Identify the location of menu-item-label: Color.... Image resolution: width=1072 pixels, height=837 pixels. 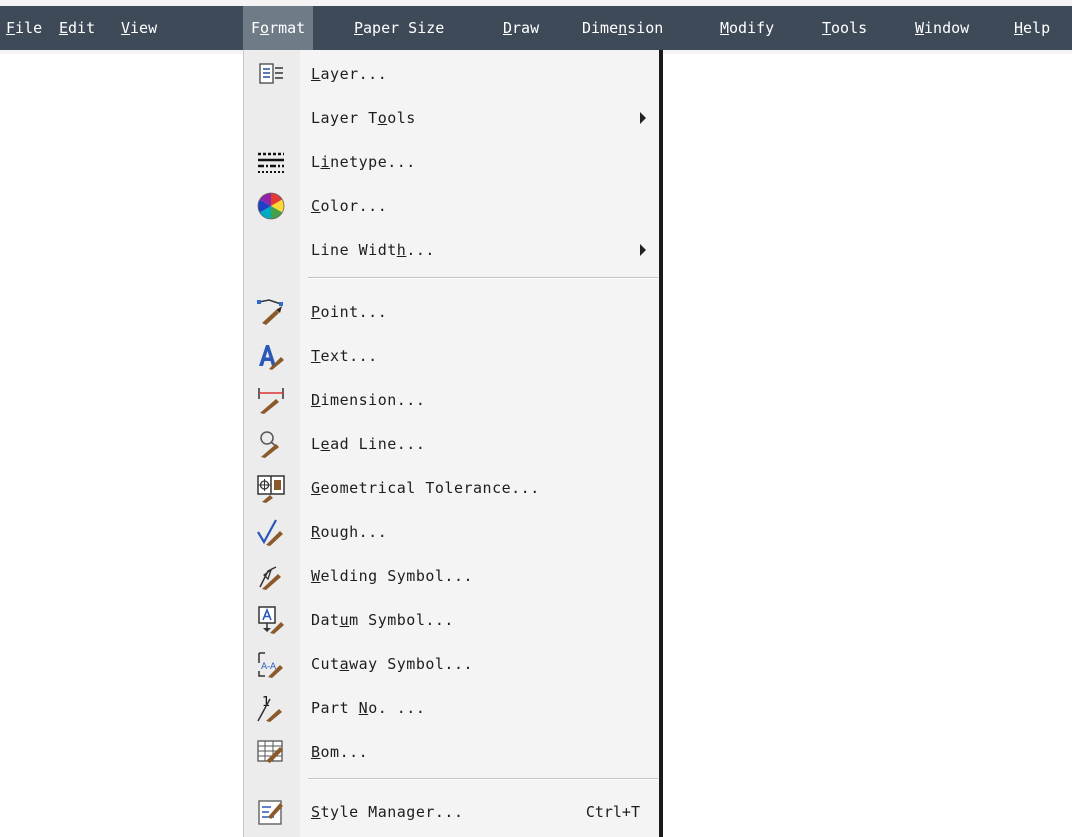
(349, 206).